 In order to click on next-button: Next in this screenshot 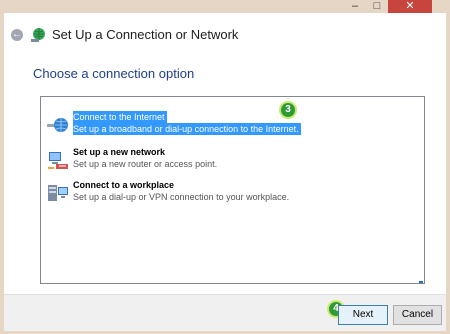, I will do `click(363, 315)`.